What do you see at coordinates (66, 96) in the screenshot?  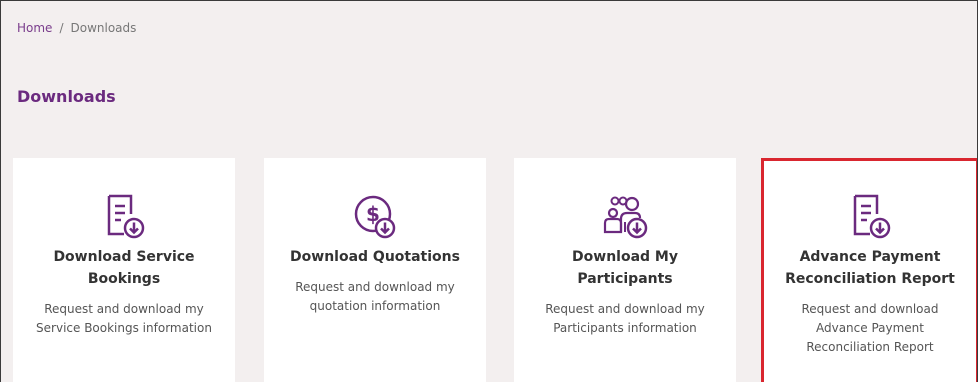 I see `page-title: Downloads` at bounding box center [66, 96].